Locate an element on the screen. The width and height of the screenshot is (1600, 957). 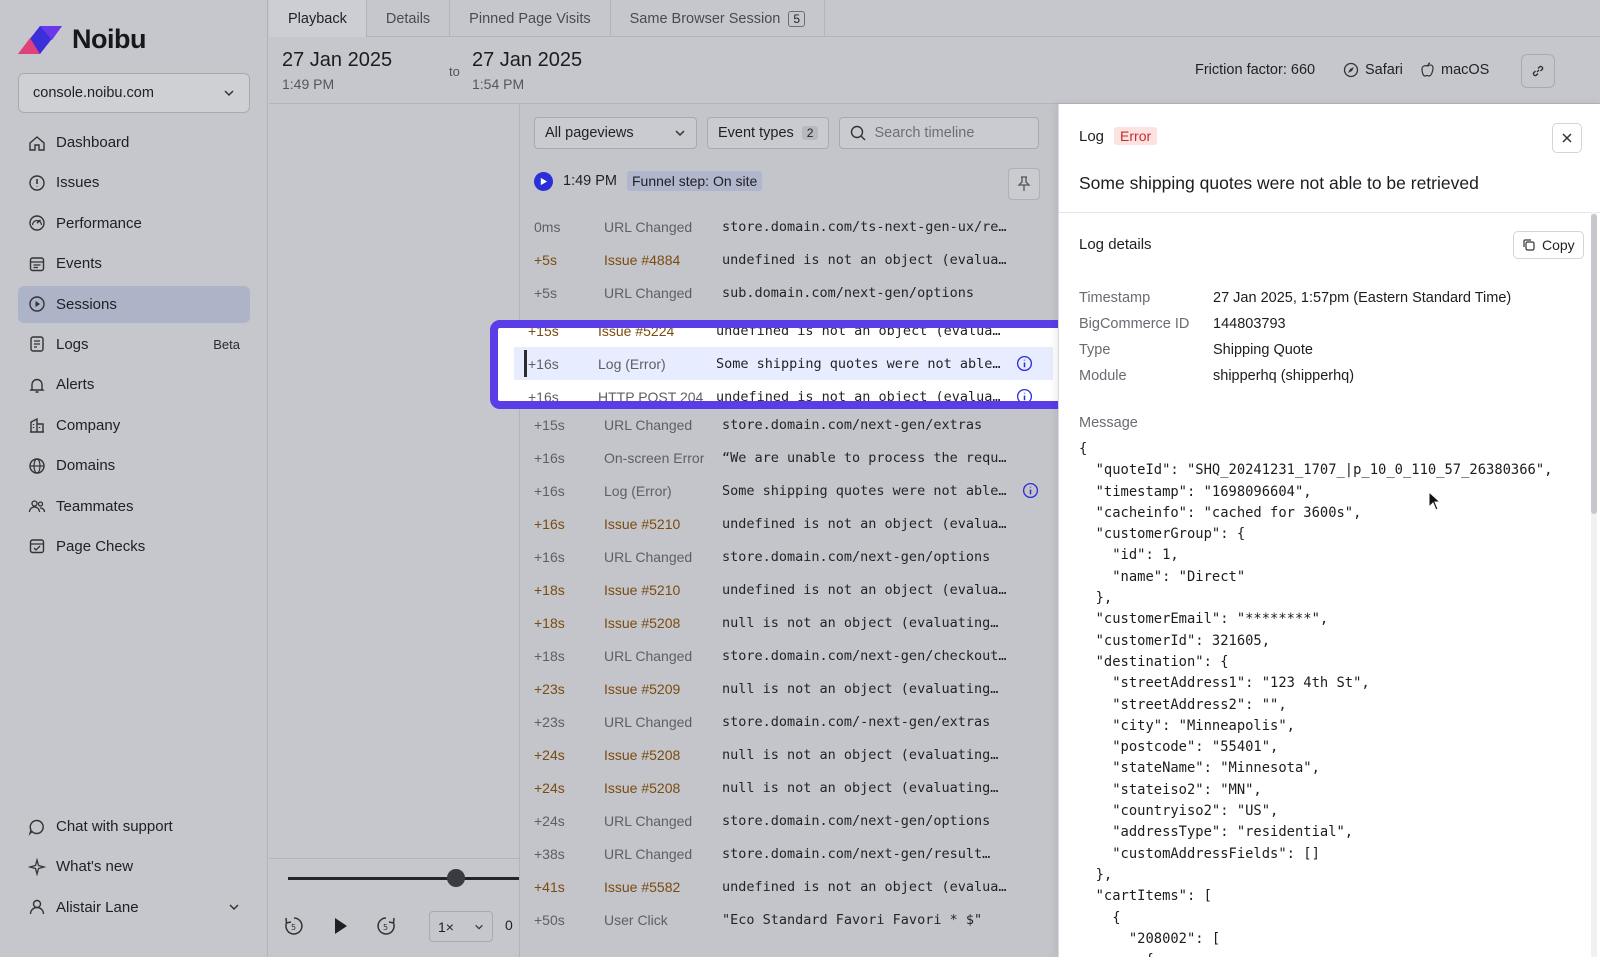
sidebar-item-events: Events is located at coordinates (134, 263).